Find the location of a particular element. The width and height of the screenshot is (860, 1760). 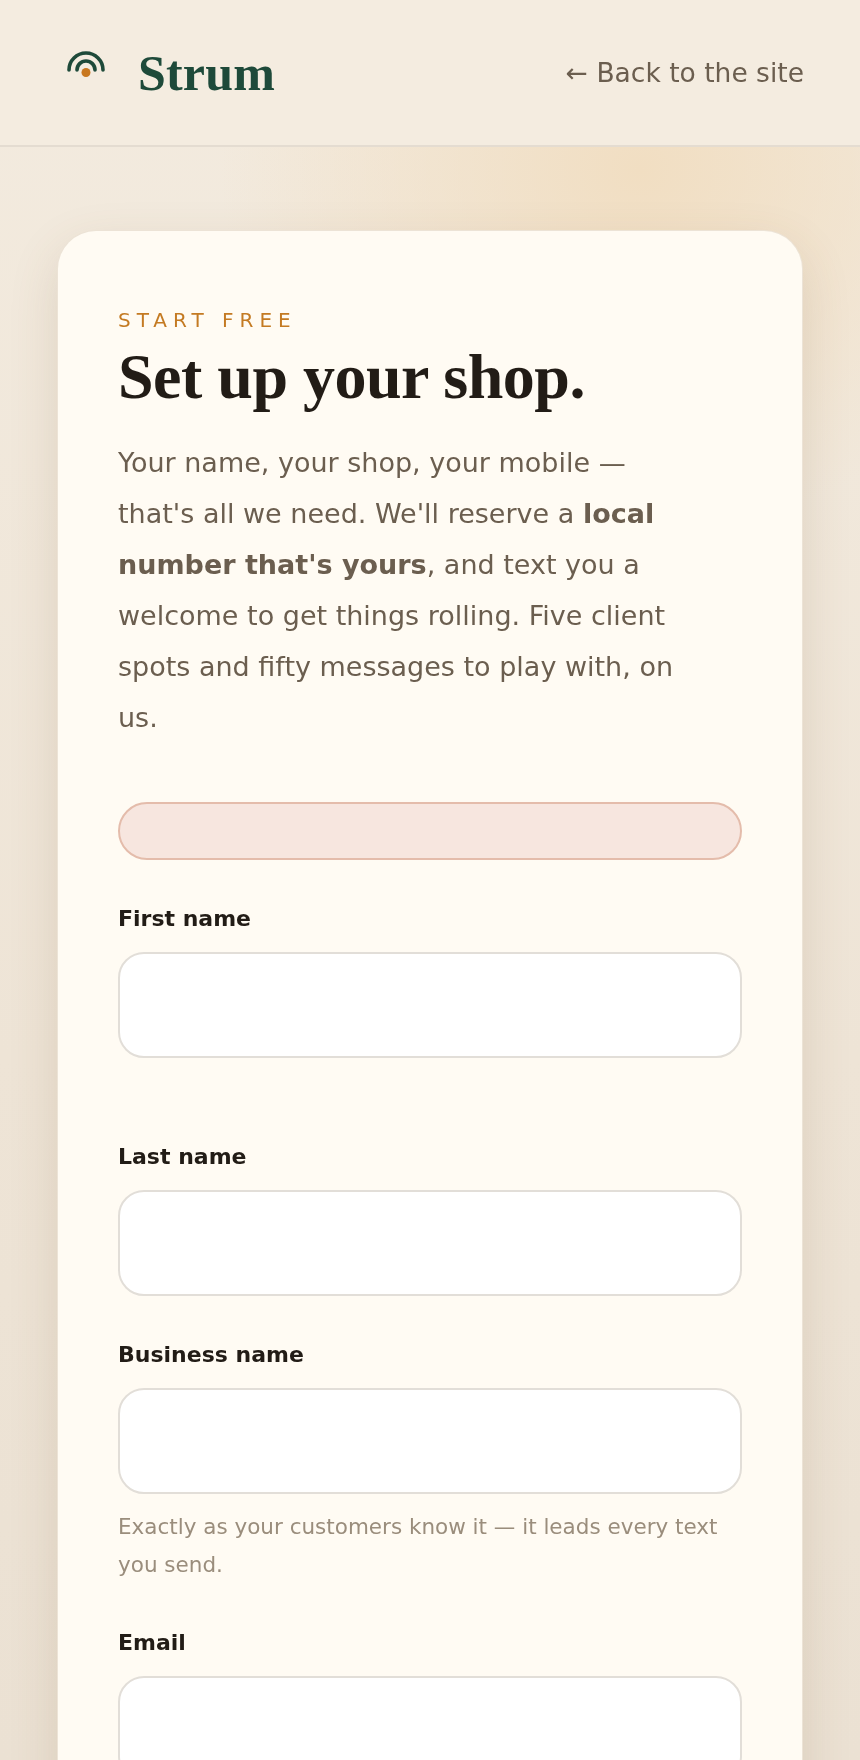

back-link: ← Back to the site is located at coordinates (684, 72).